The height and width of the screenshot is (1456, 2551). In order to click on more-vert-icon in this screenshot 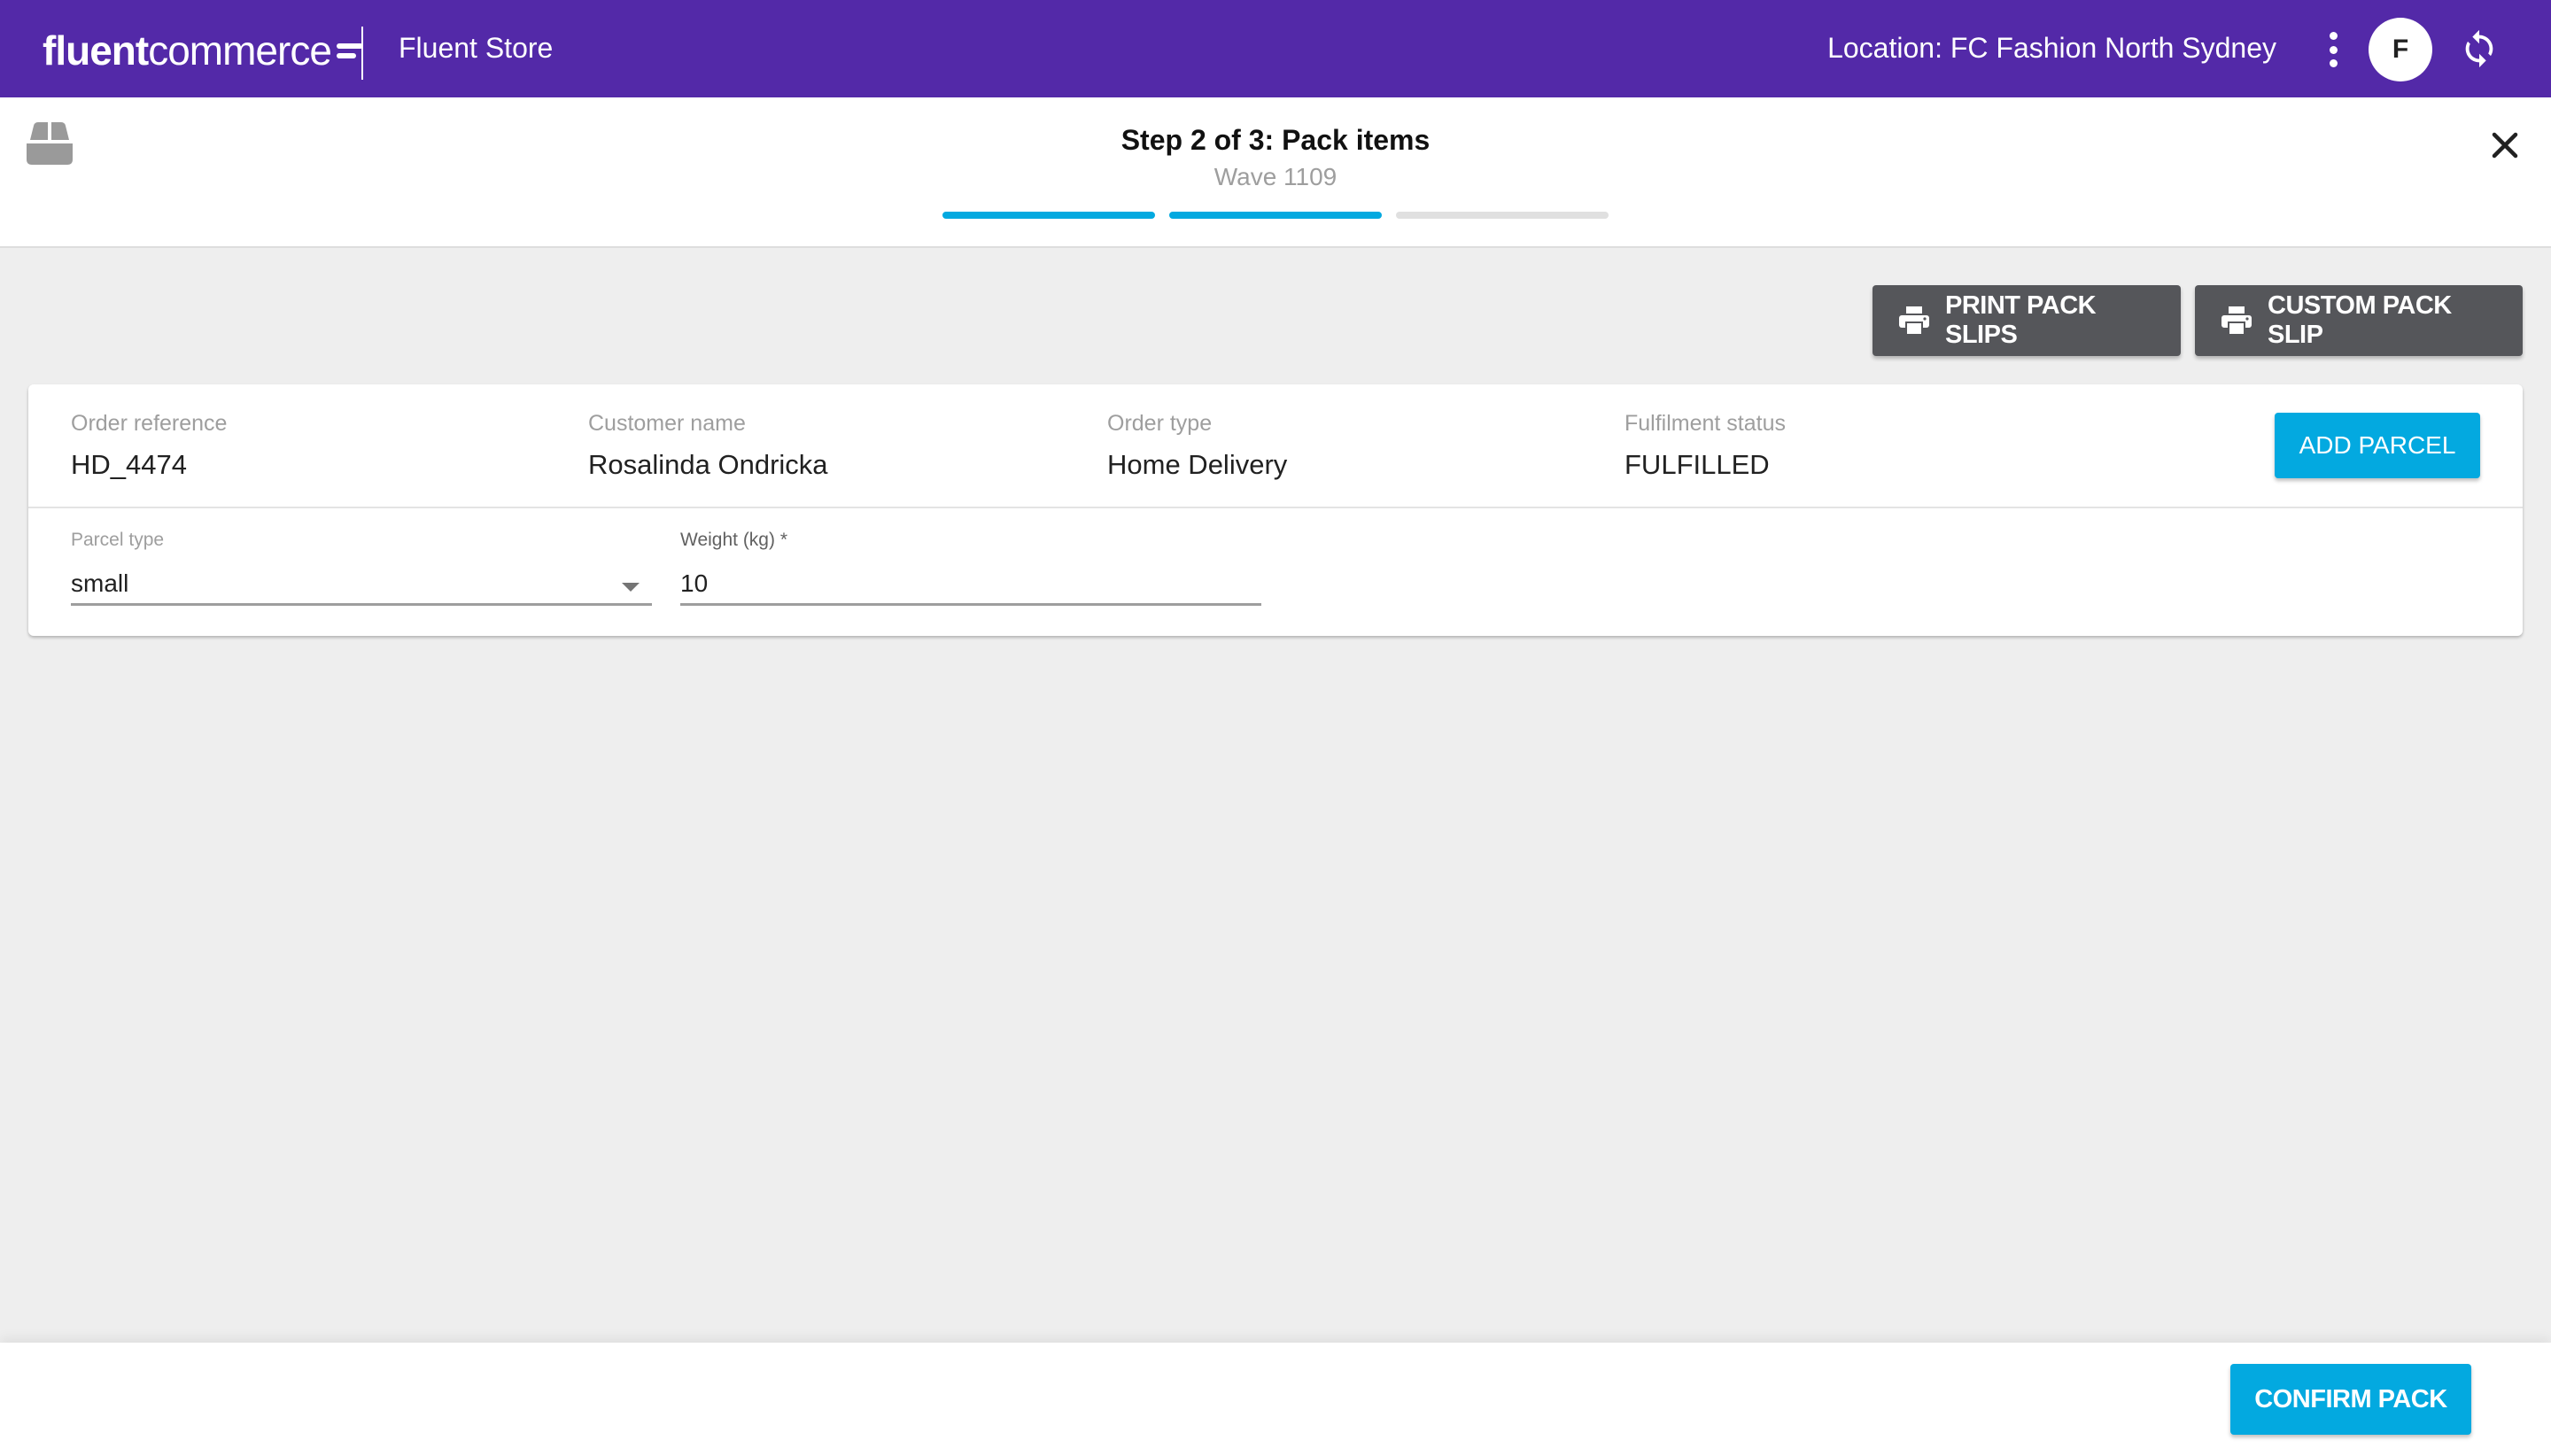, I will do `click(2333, 49)`.